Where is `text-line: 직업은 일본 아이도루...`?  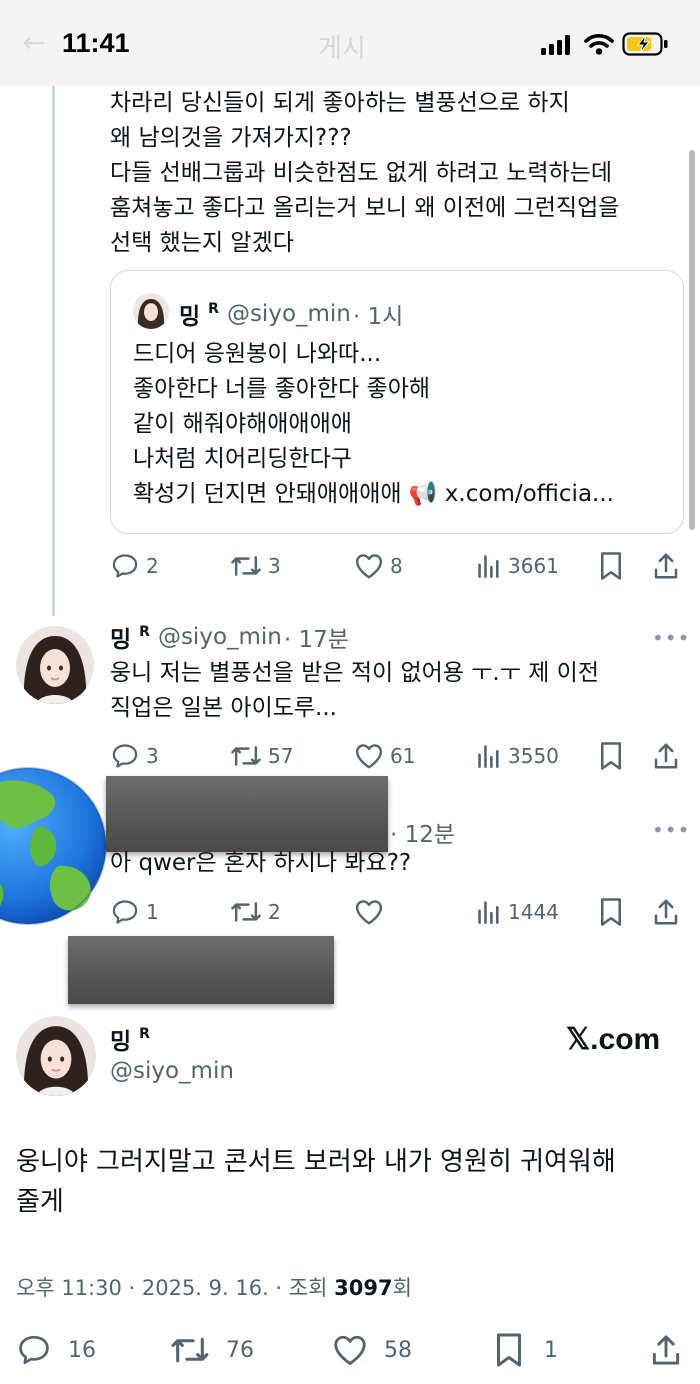 text-line: 직업은 일본 아이도루... is located at coordinates (223, 708).